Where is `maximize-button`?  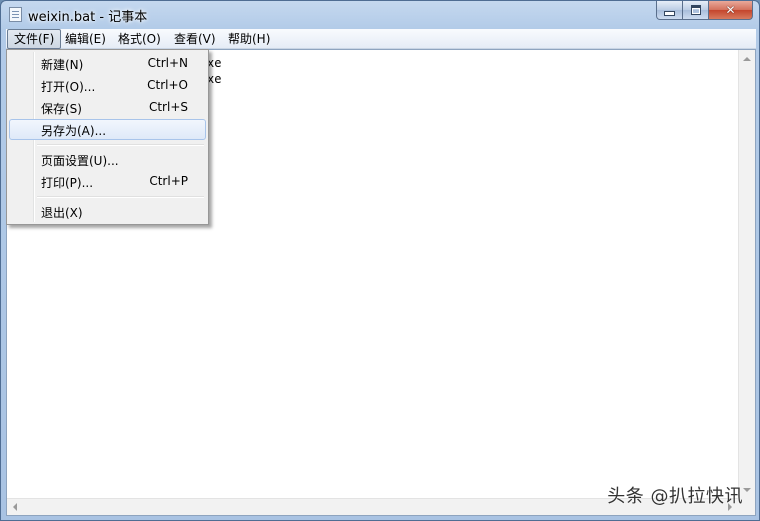
maximize-button is located at coordinates (696, 10).